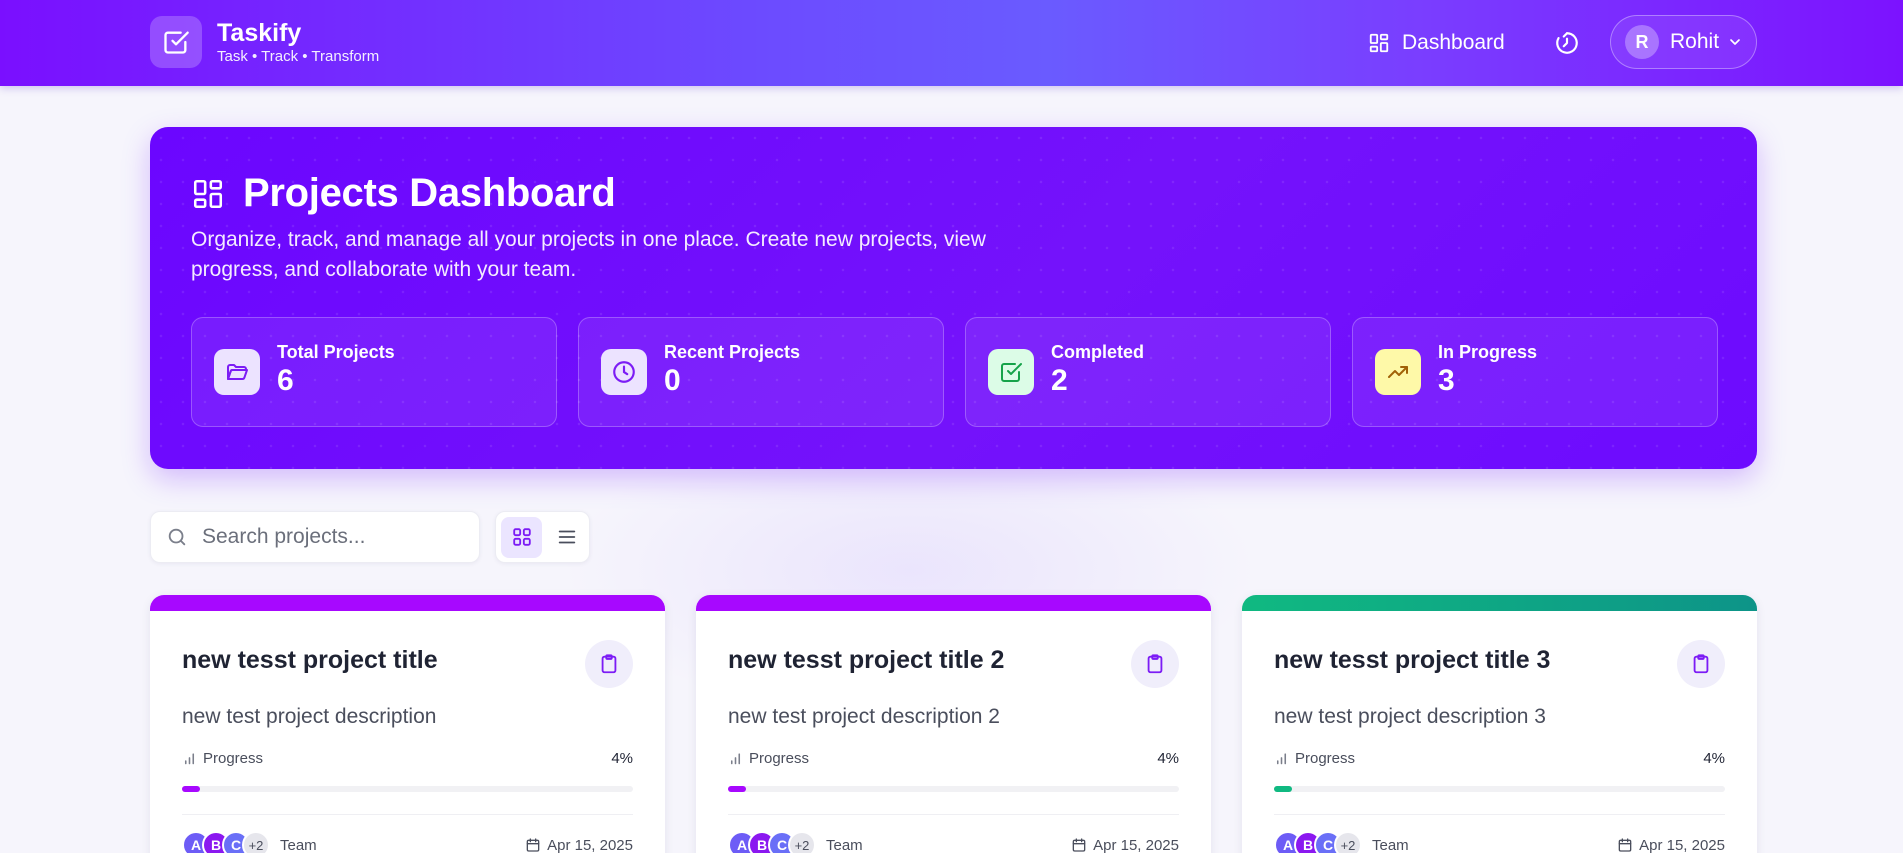  Describe the element at coordinates (732, 352) in the screenshot. I see `stat-label: Recent Projects` at that location.